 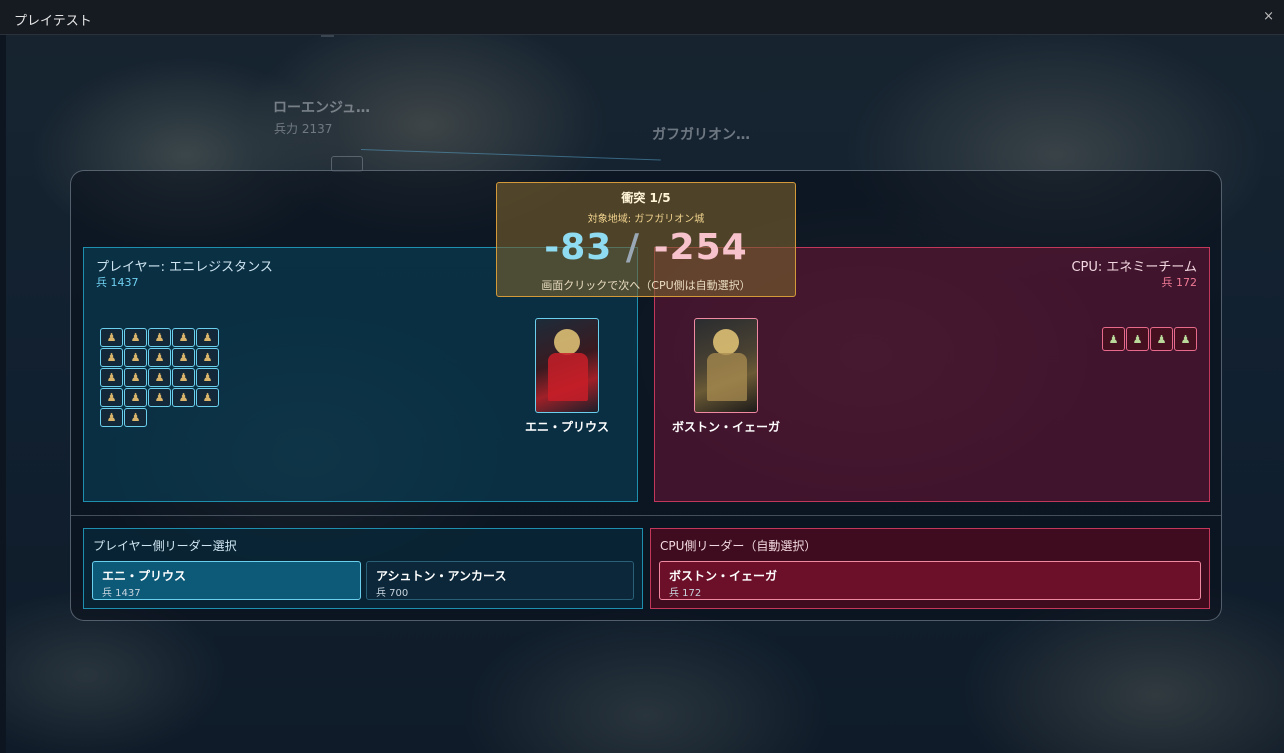 What do you see at coordinates (646, 515) in the screenshot?
I see `panel-divider` at bounding box center [646, 515].